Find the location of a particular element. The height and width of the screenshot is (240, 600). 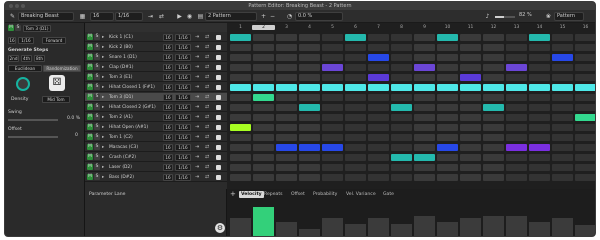

lane-name: Hihat Closed 1 (F#1) is located at coordinates (135, 87).